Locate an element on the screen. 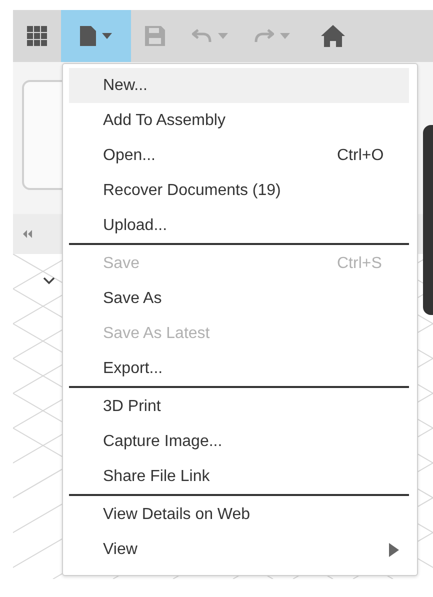 The height and width of the screenshot is (597, 433). redo-arrow-icon is located at coordinates (264, 36).